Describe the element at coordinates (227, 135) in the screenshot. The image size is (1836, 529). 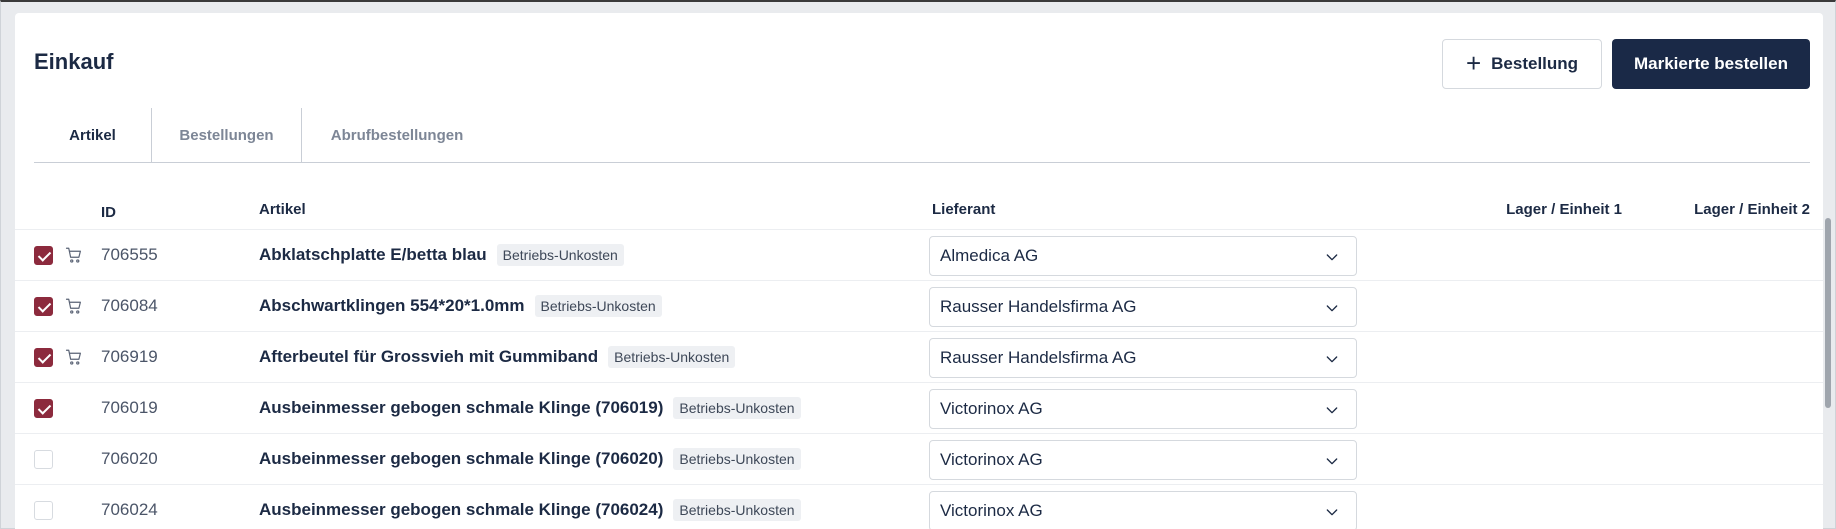
I see `tab-bestellungen: Bestellungen` at that location.